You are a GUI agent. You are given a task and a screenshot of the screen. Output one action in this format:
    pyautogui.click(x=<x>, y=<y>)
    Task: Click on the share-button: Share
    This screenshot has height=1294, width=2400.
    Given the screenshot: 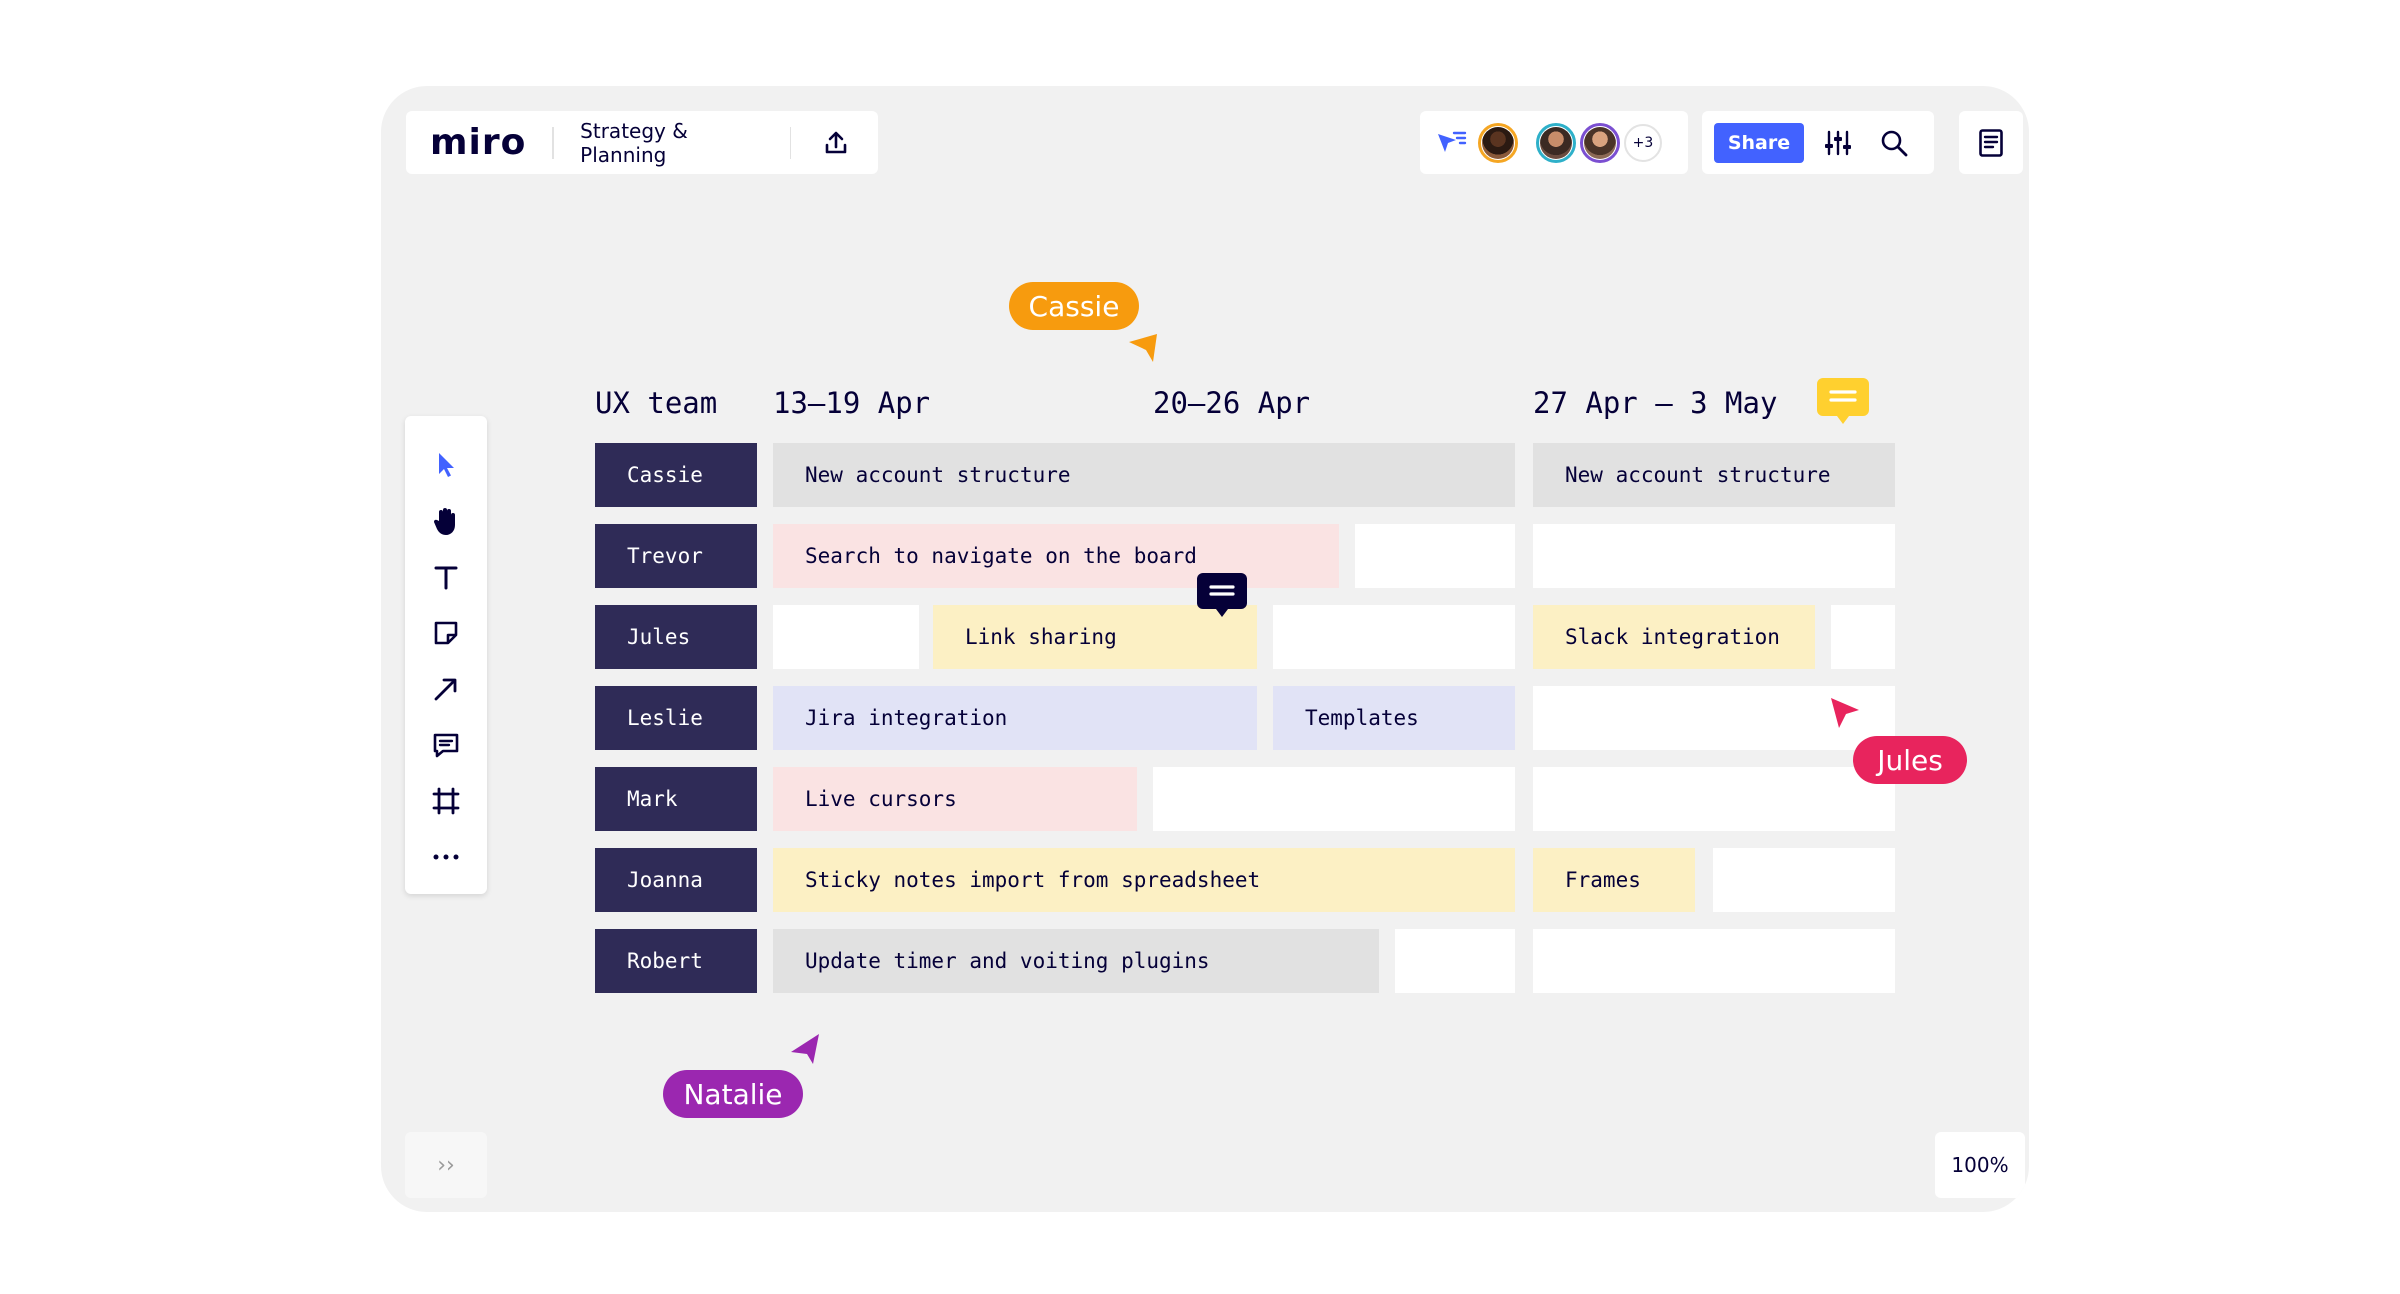 What is the action you would take?
    pyautogui.click(x=1759, y=142)
    